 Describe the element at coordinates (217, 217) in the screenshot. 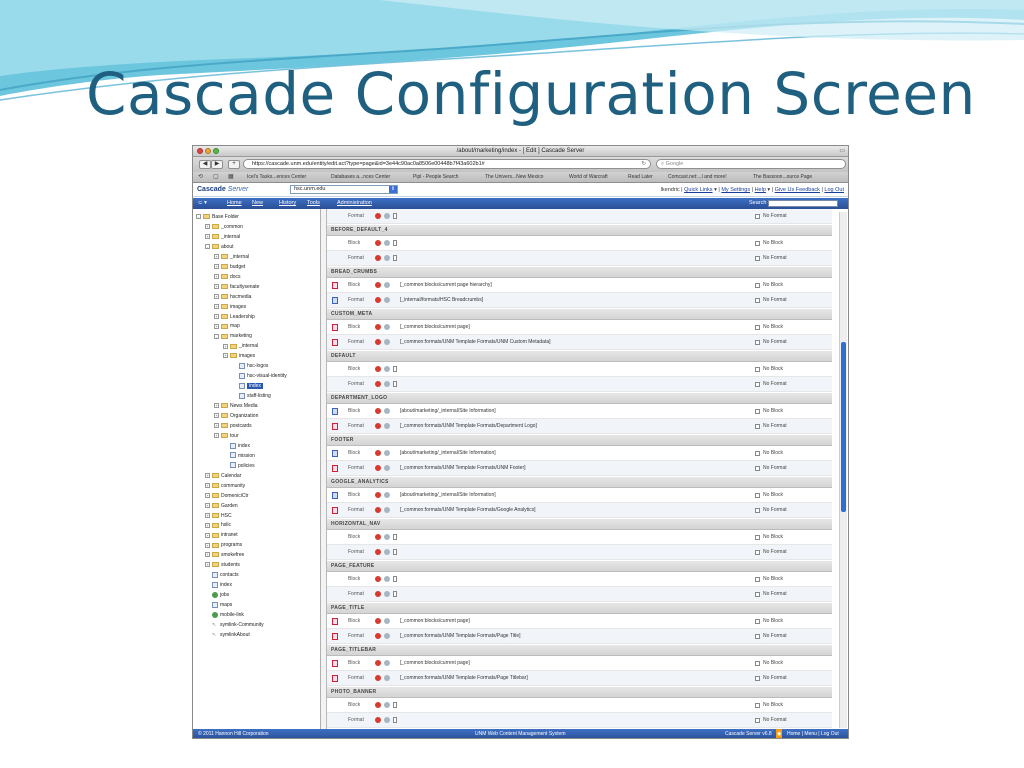

I see `tree-node: - Base Folder` at that location.